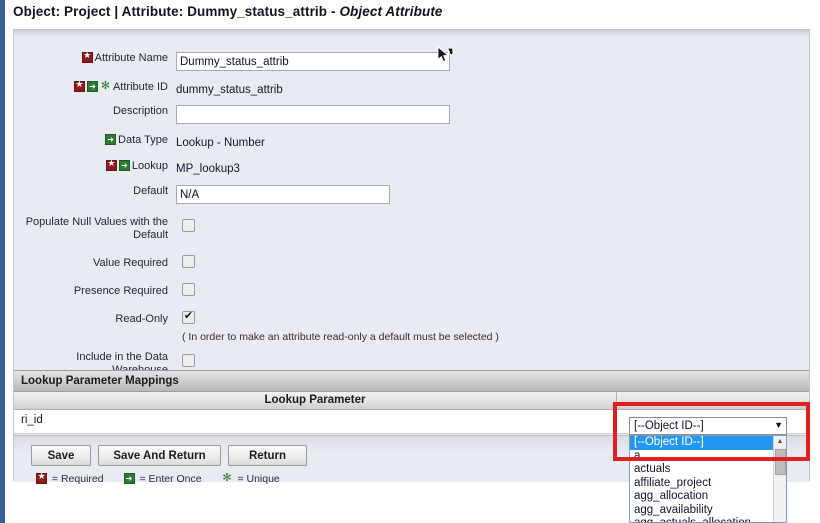 Image resolution: width=820 pixels, height=523 pixels. Describe the element at coordinates (96, 228) in the screenshot. I see `populate-null-label: Populate Null Values with the Default` at that location.